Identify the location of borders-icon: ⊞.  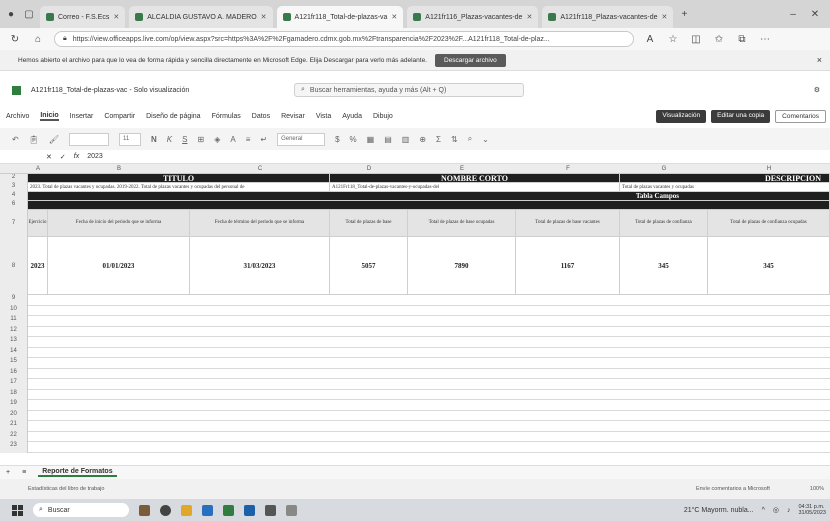
(200, 139).